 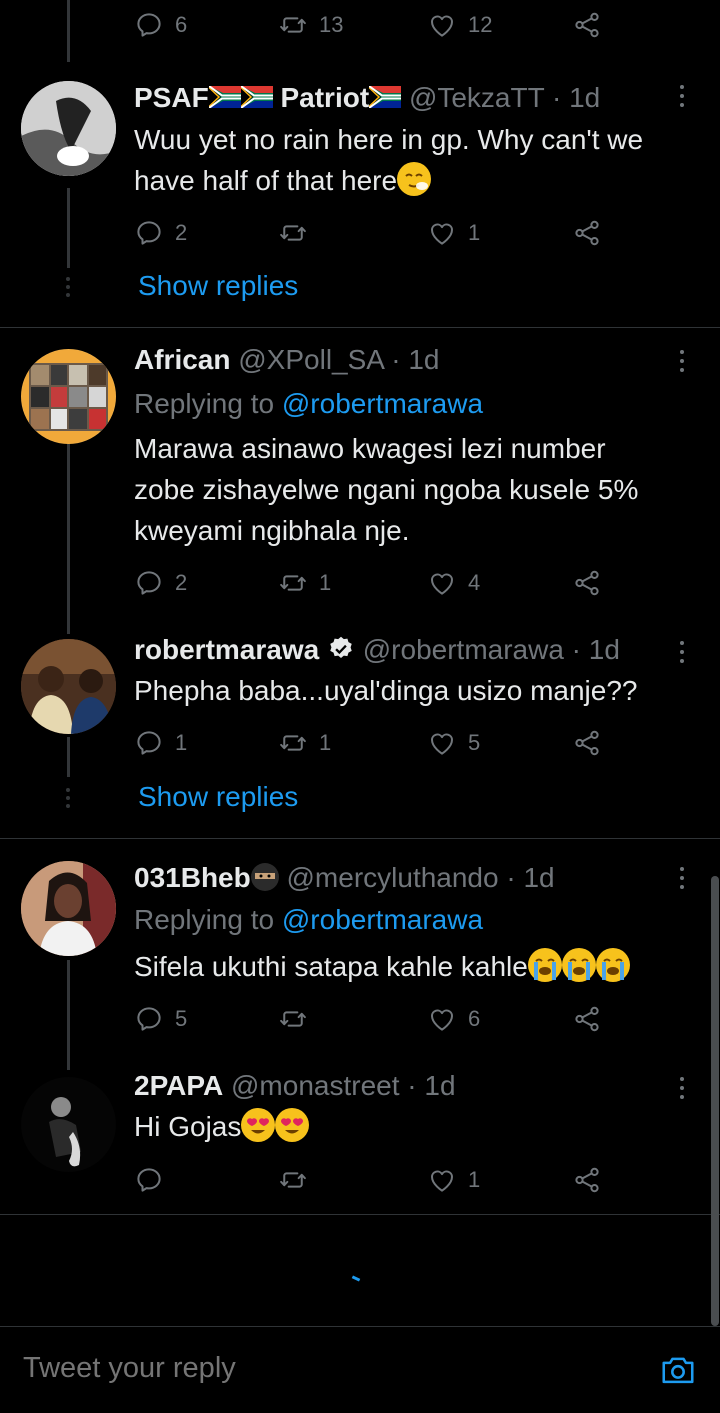 I want to click on reply-count: 5, so click(x=181, y=1018).